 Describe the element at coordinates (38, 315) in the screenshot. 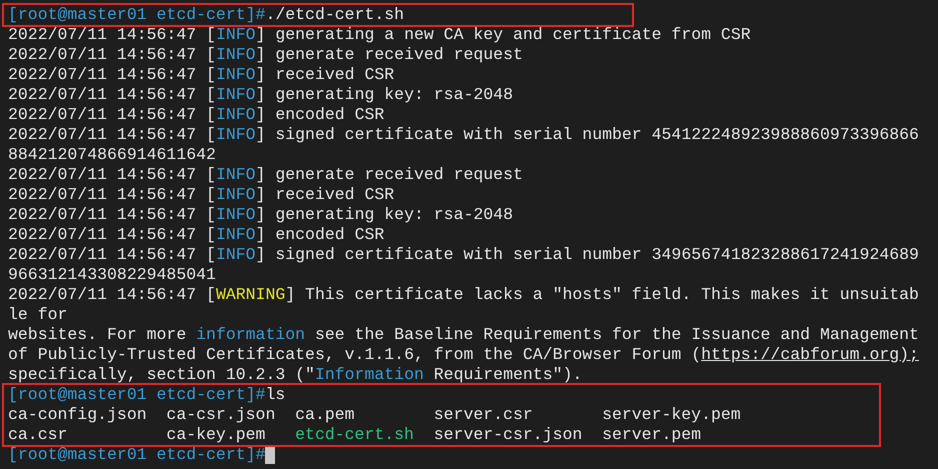

I see `output-line: le for` at that location.